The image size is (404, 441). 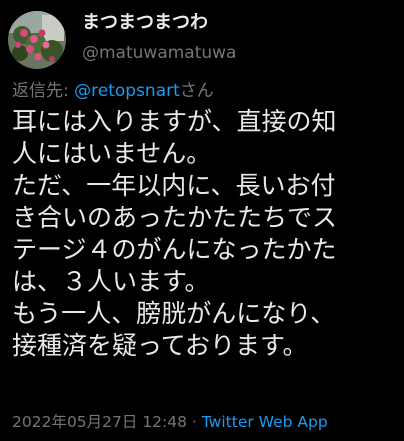 What do you see at coordinates (174, 121) in the screenshot?
I see `tweet-text-line: 耳には入りますが、直接の知` at bounding box center [174, 121].